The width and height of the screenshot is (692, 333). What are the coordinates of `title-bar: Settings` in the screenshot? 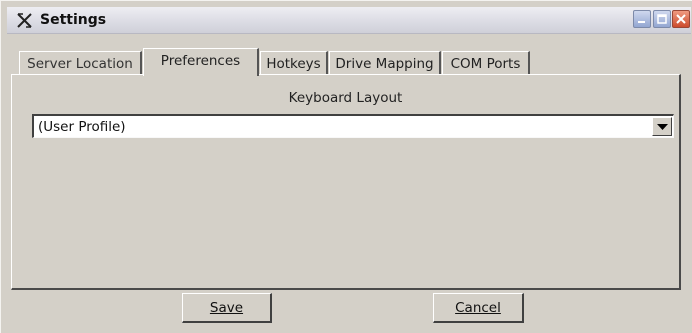 It's located at (349, 20).